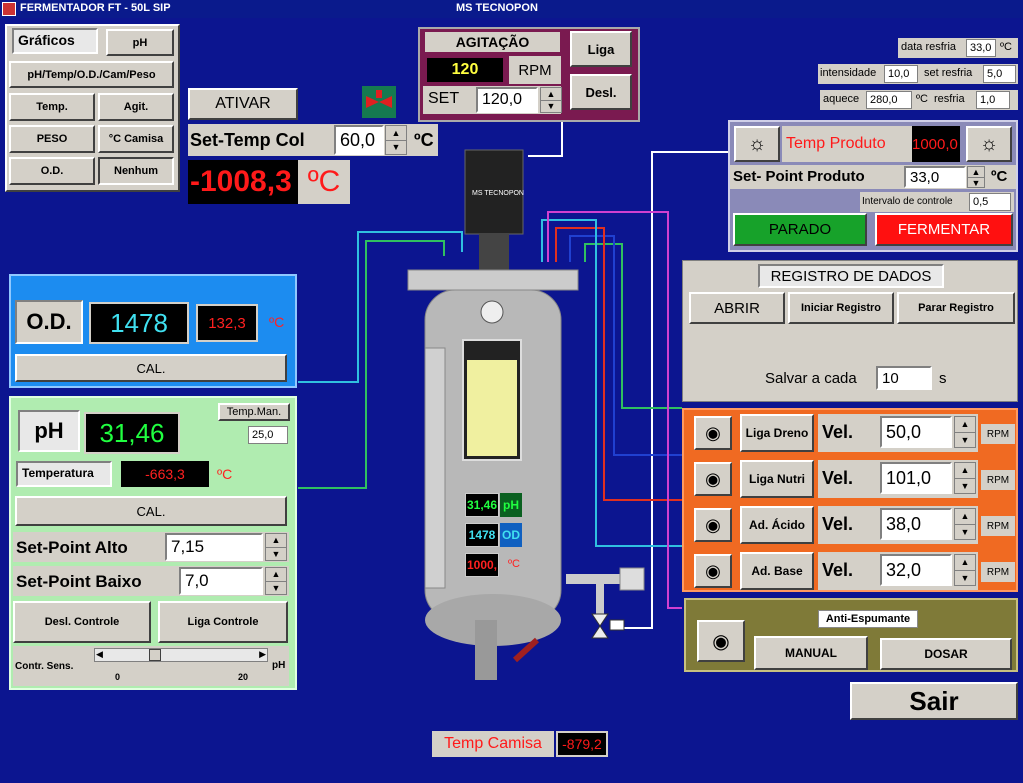  I want to click on ctrl-on-button: Liga Controle, so click(223, 622).